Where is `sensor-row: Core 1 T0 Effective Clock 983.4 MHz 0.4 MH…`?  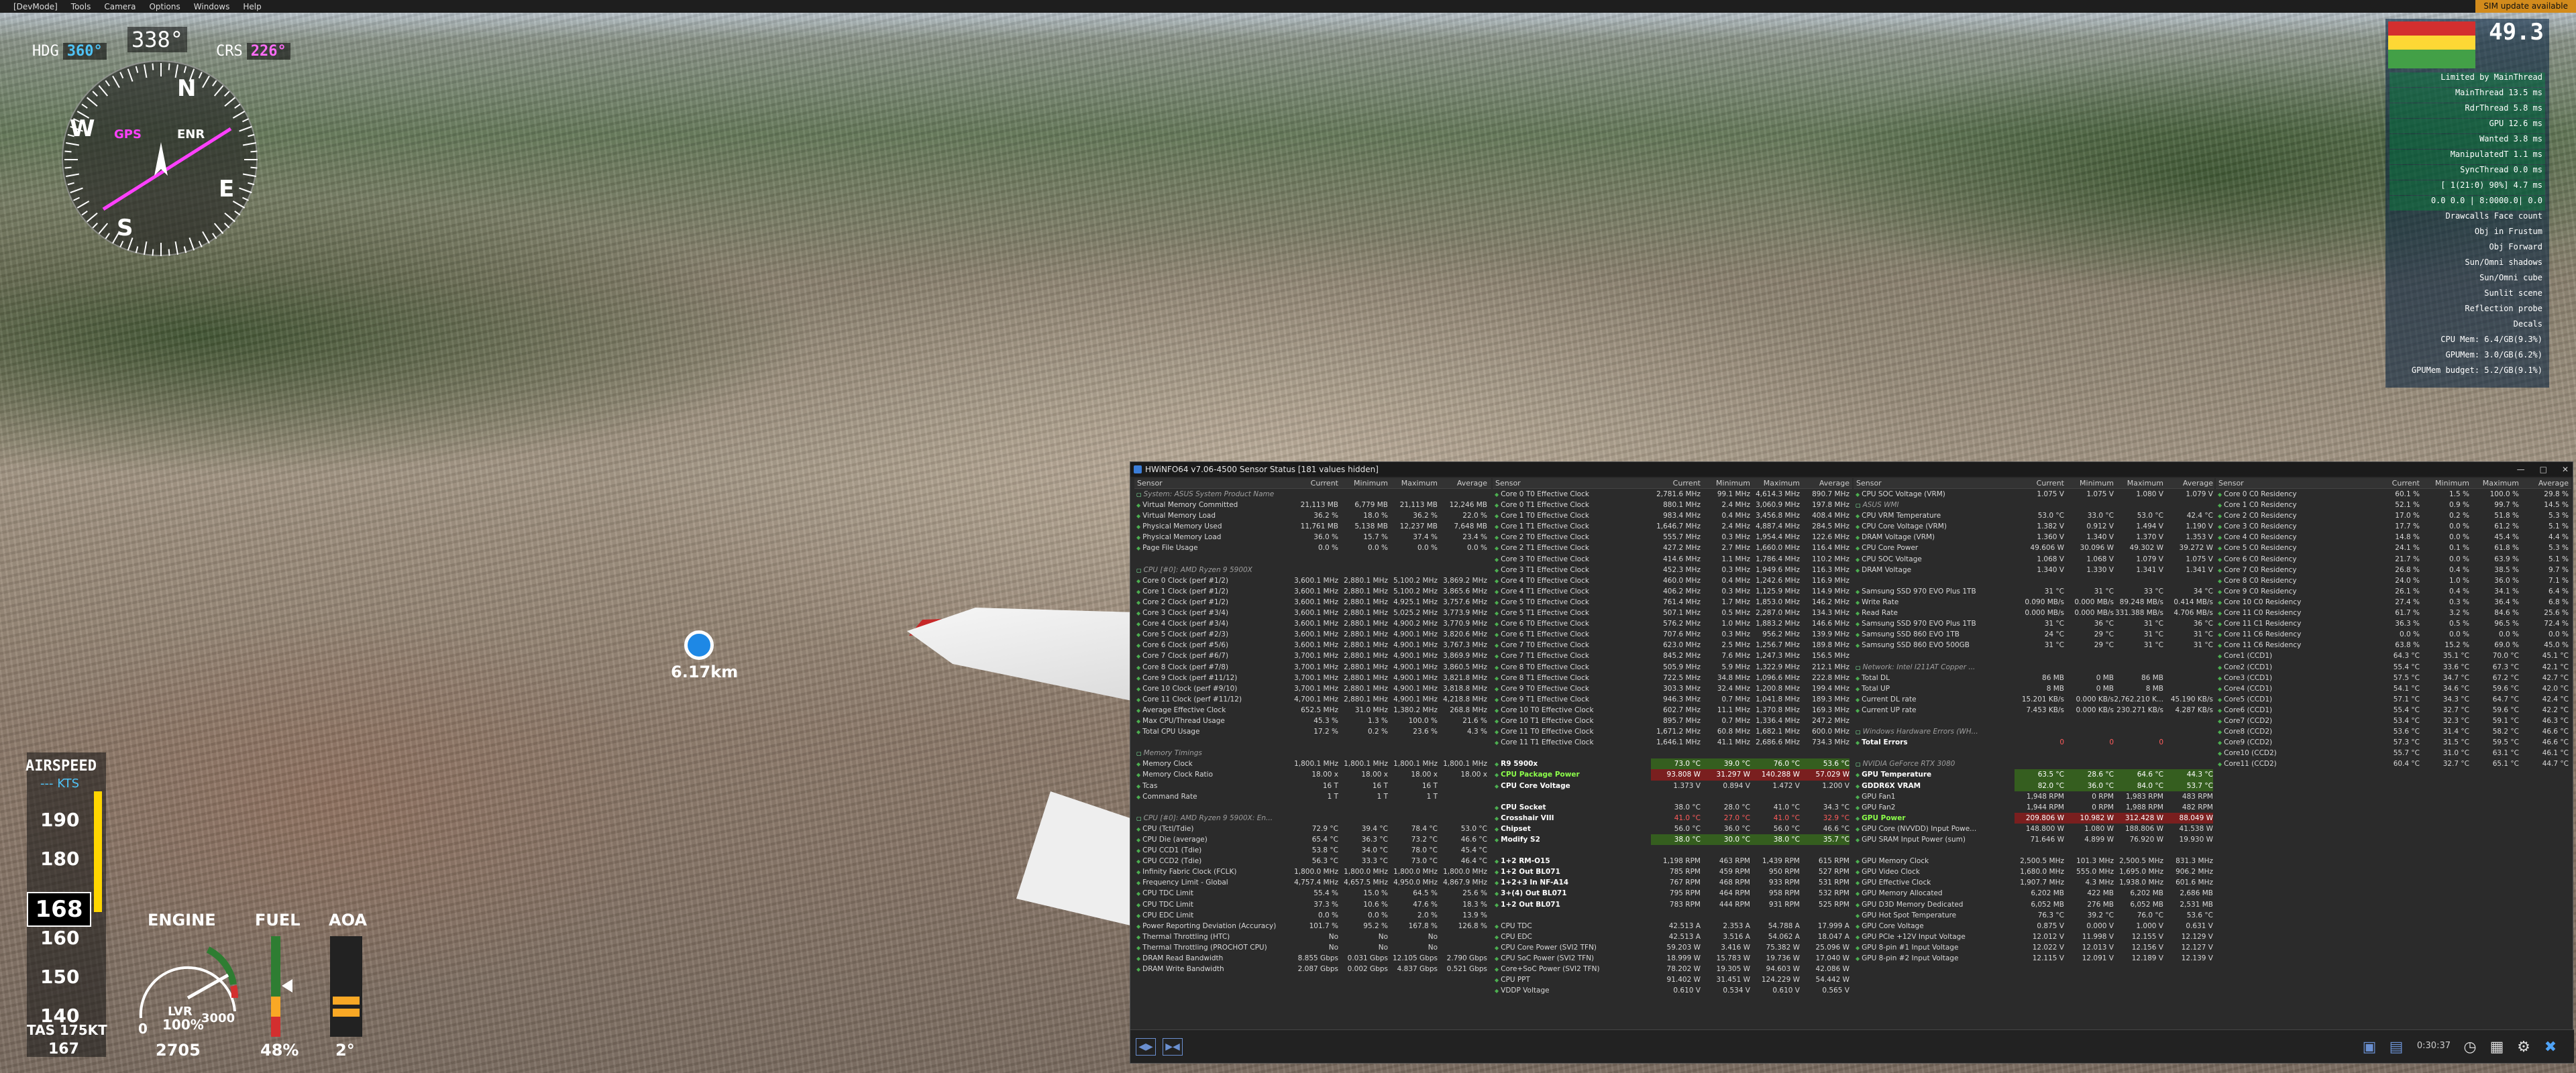
sensor-row: Core 1 T0 Effective Clock 983.4 MHz 0.4 MH… is located at coordinates (1672, 515).